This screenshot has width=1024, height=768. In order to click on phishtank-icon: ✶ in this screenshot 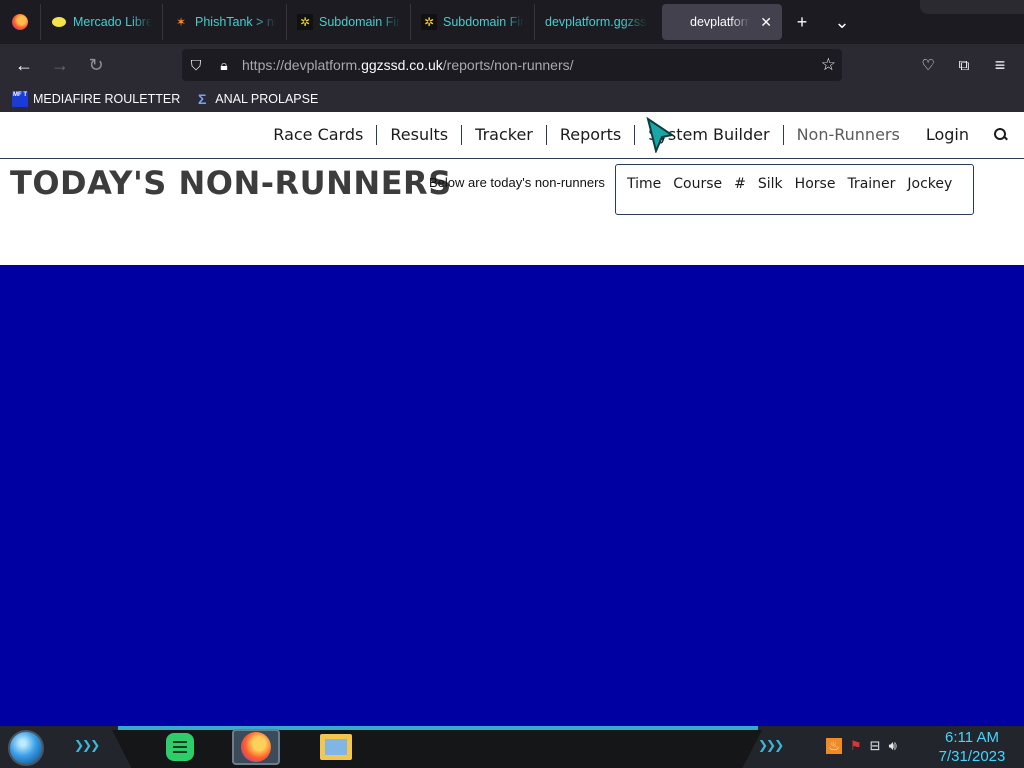, I will do `click(181, 22)`.